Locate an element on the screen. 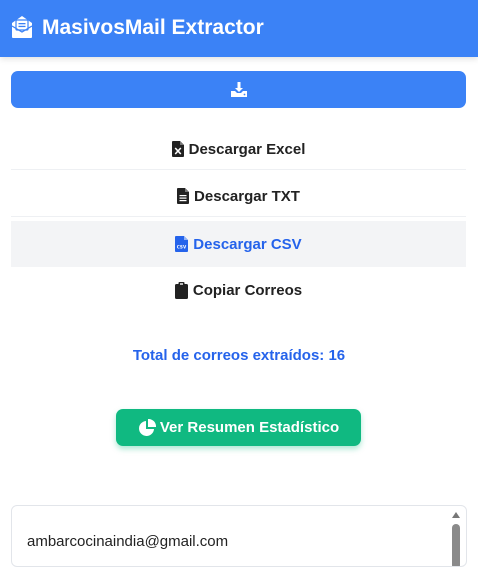 This screenshot has width=478, height=567. total-emails-count: Total de correos extraídos: 16 is located at coordinates (239, 355).